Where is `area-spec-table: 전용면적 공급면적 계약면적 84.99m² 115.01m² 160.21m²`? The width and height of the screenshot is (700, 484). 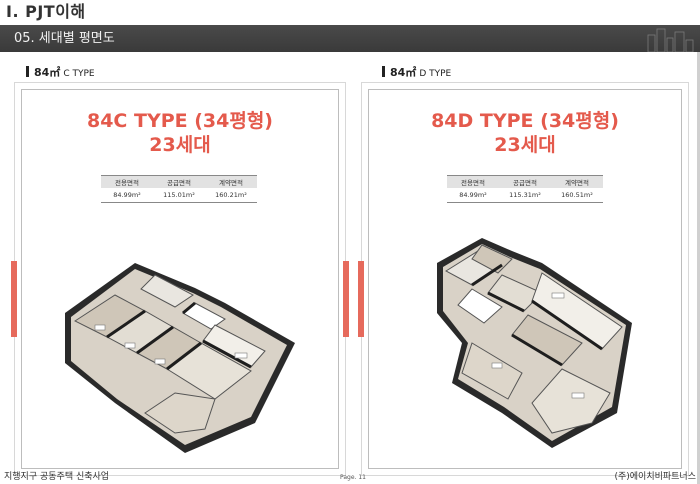
area-spec-table: 전용면적 공급면적 계약면적 84.99m² 115.01m² 160.21m² is located at coordinates (179, 189).